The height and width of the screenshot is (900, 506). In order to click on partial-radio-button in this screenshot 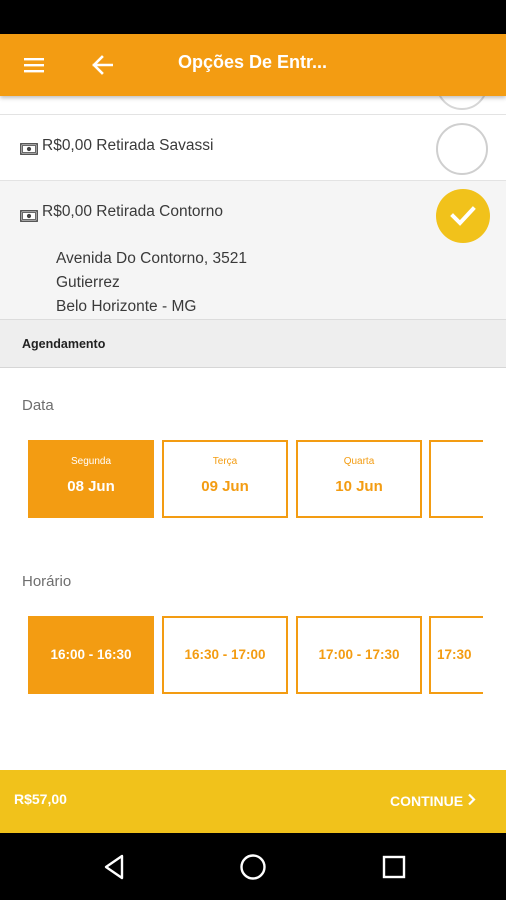, I will do `click(462, 103)`.